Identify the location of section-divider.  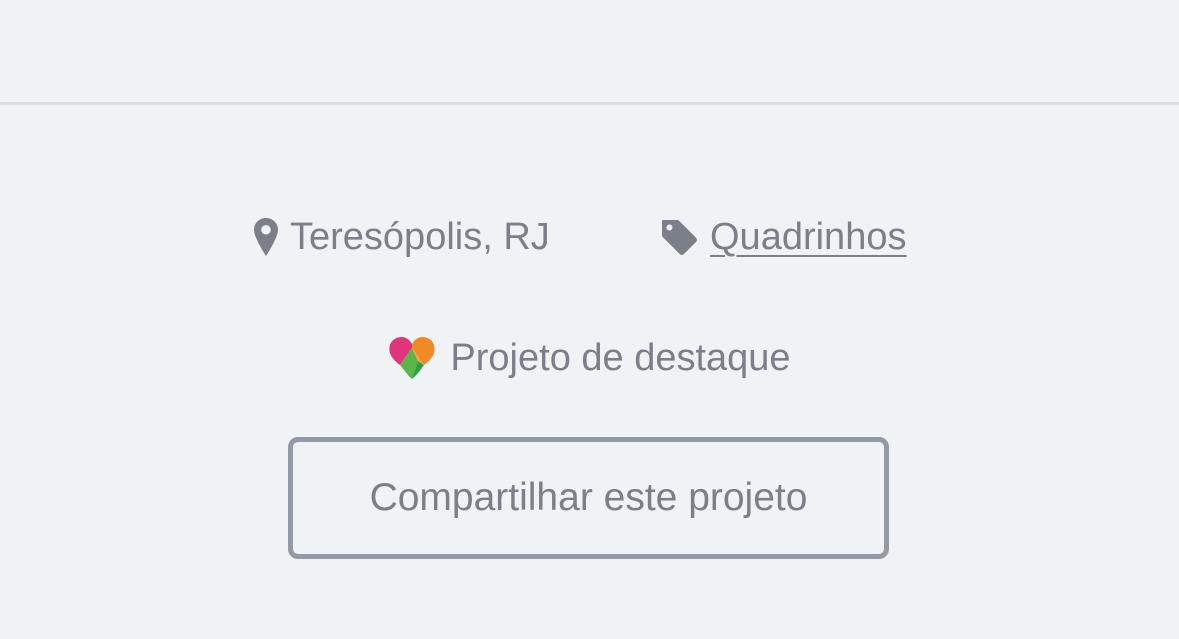
(589, 103).